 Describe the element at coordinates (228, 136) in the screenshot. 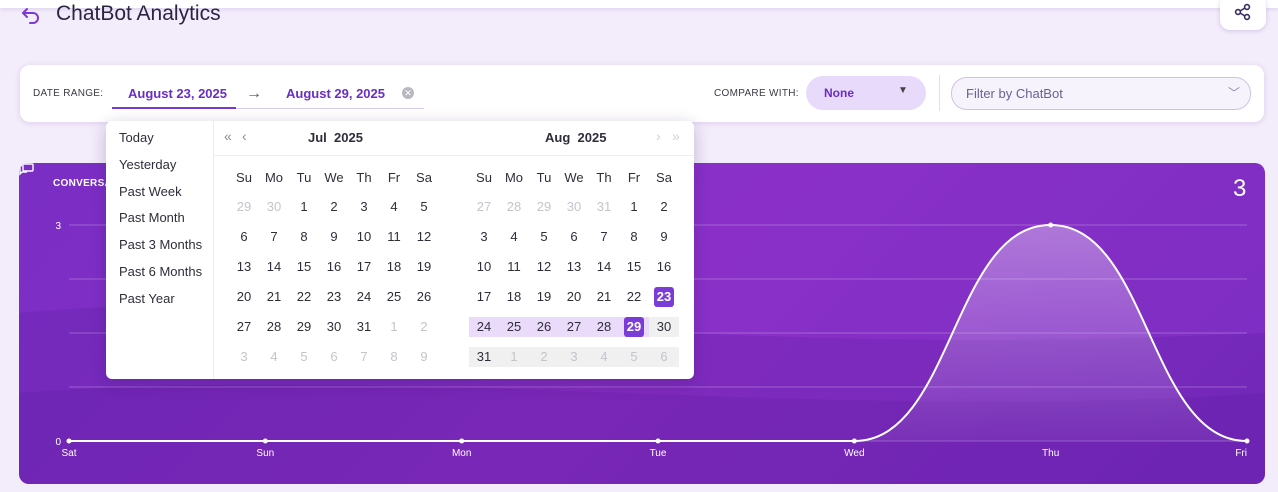

I see `prev-year-icon: «` at that location.